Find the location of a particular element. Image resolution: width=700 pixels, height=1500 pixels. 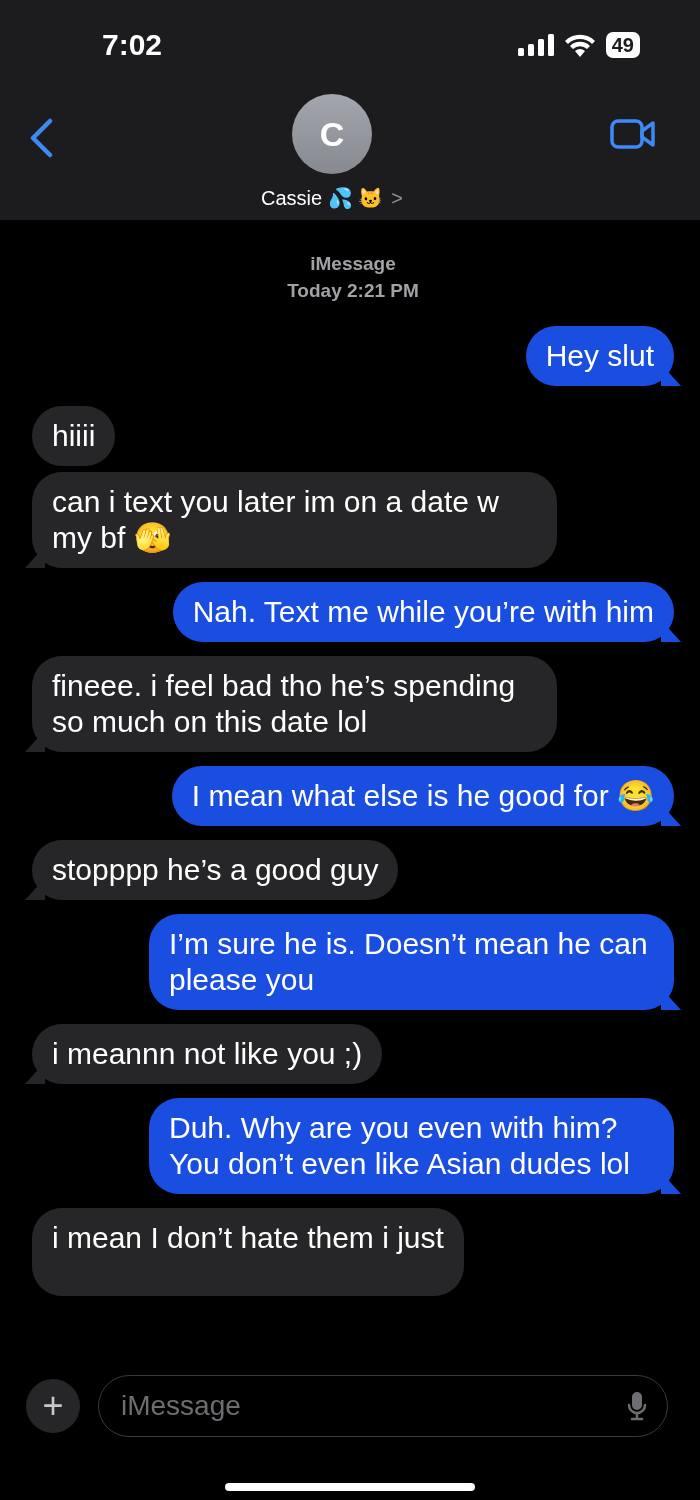

wifi-icon is located at coordinates (579, 45).